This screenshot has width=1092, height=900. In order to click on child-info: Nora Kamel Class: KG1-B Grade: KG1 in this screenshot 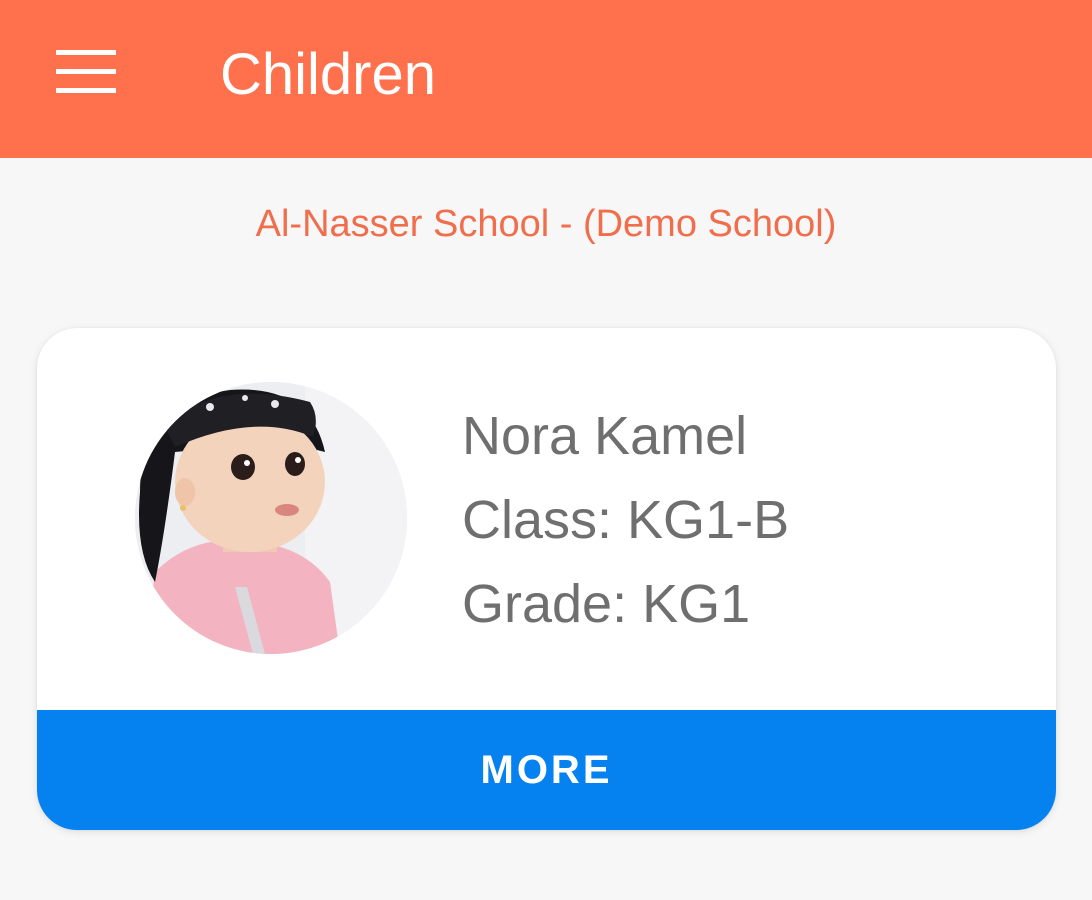, I will do `click(625, 520)`.